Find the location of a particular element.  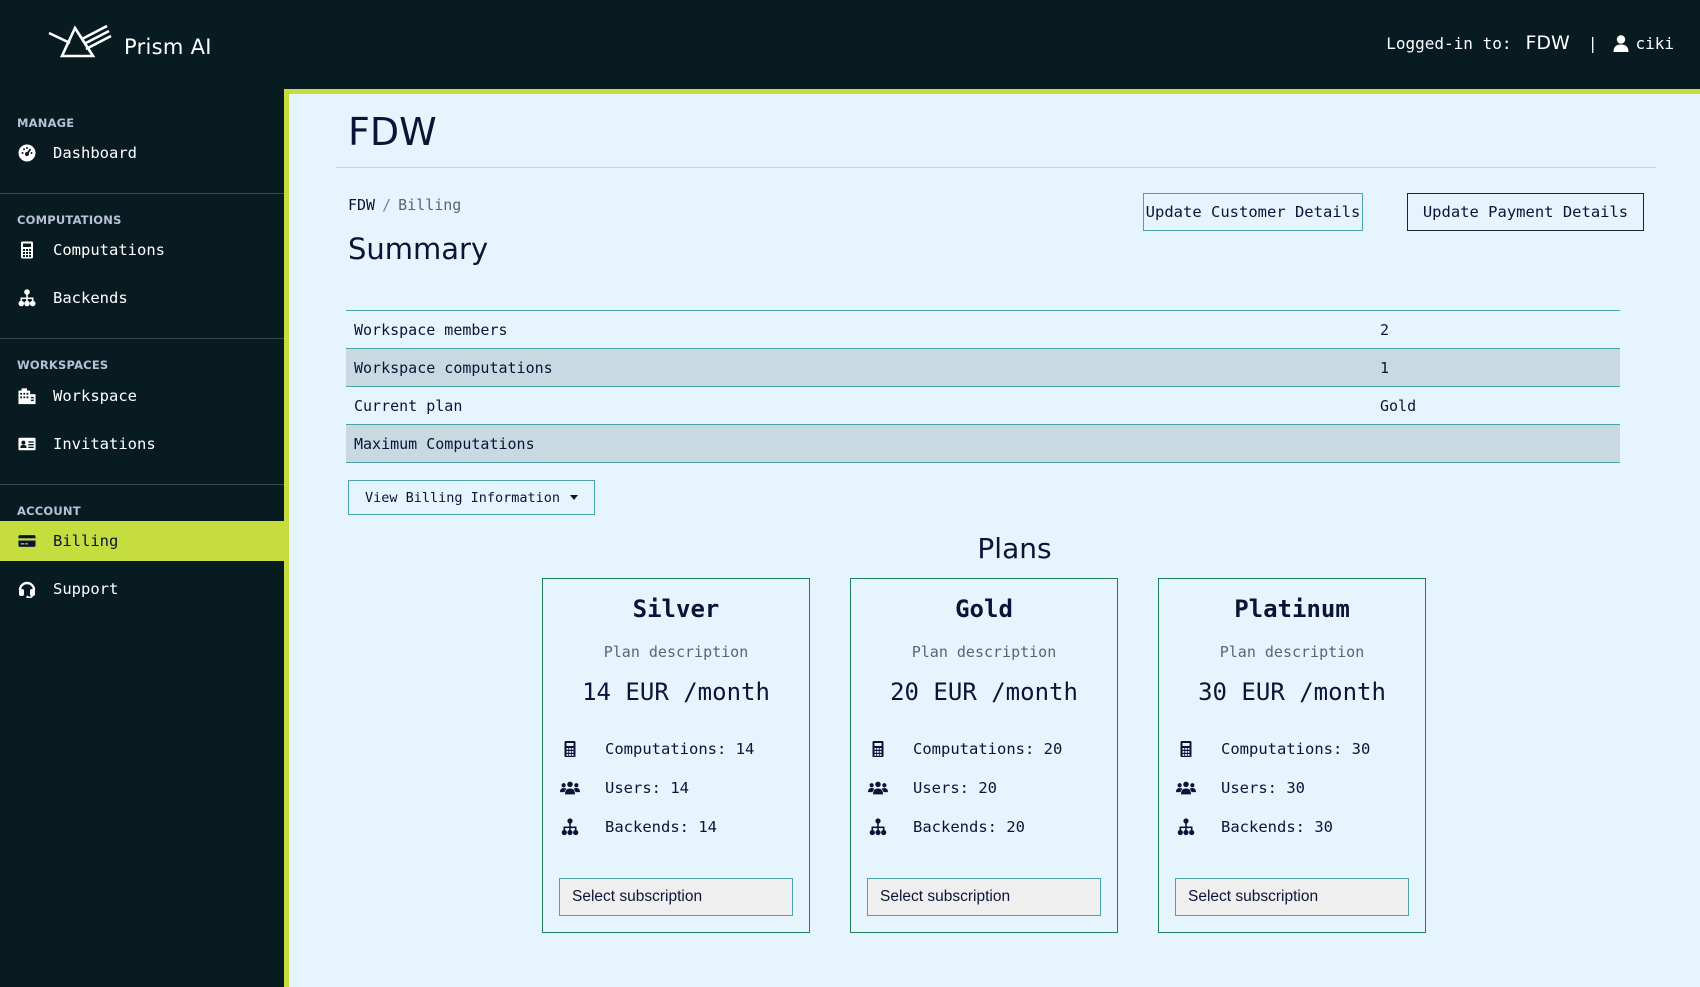

top-header: Prism AI Logged-in to: FDW | ciki is located at coordinates (850, 44).